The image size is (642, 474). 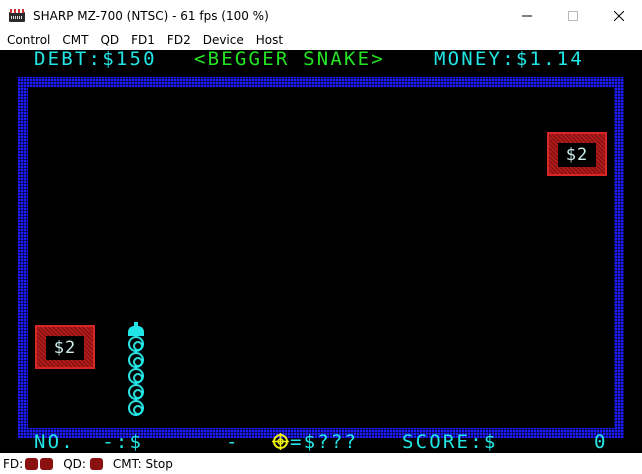 I want to click on window-title: SHARP MZ-700 (NTSC) - 61 fps (100 %), so click(x=151, y=15).